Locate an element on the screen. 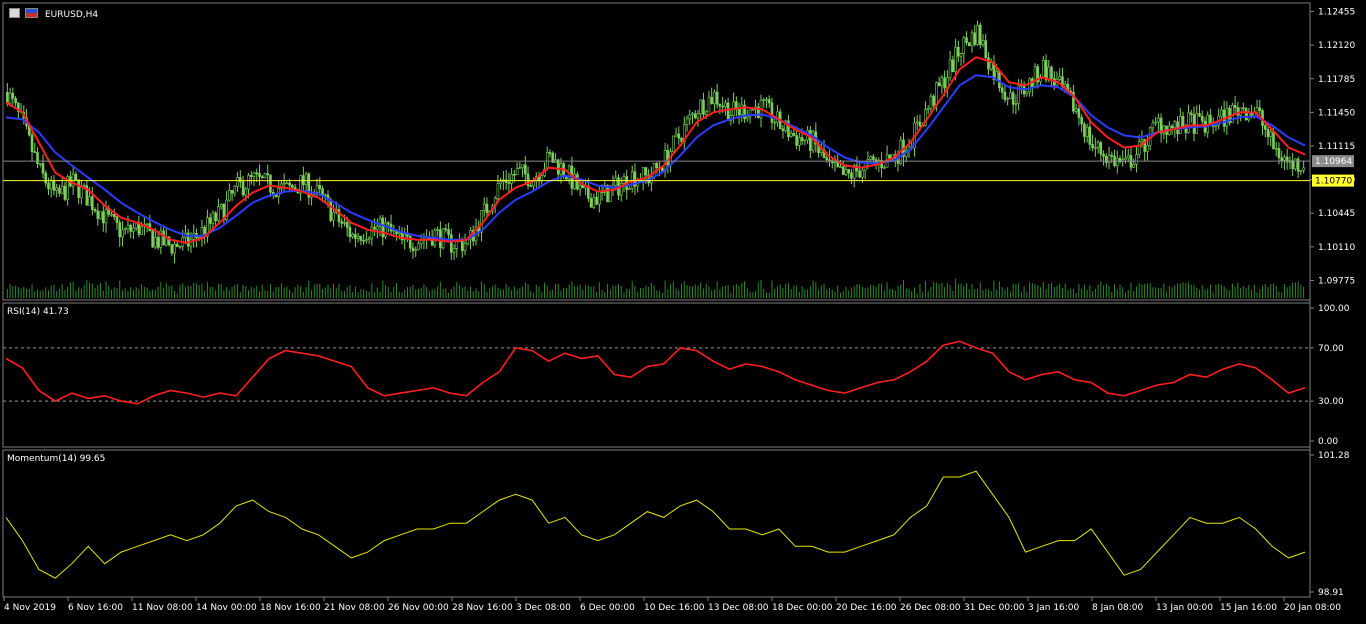 Image resolution: width=1366 pixels, height=624 pixels. time-tick-label: 3 Jan 16:00 is located at coordinates (1054, 608).